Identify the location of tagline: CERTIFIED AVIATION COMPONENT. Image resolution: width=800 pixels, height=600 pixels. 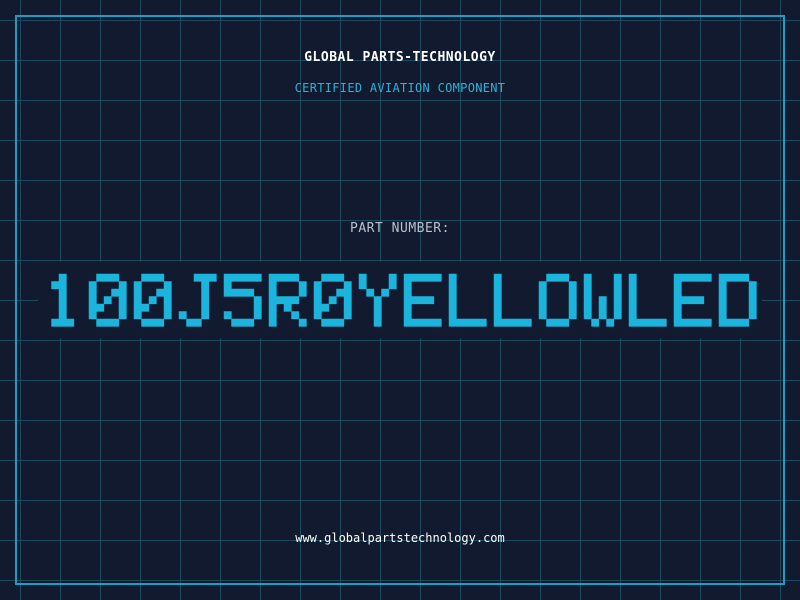
(400, 88).